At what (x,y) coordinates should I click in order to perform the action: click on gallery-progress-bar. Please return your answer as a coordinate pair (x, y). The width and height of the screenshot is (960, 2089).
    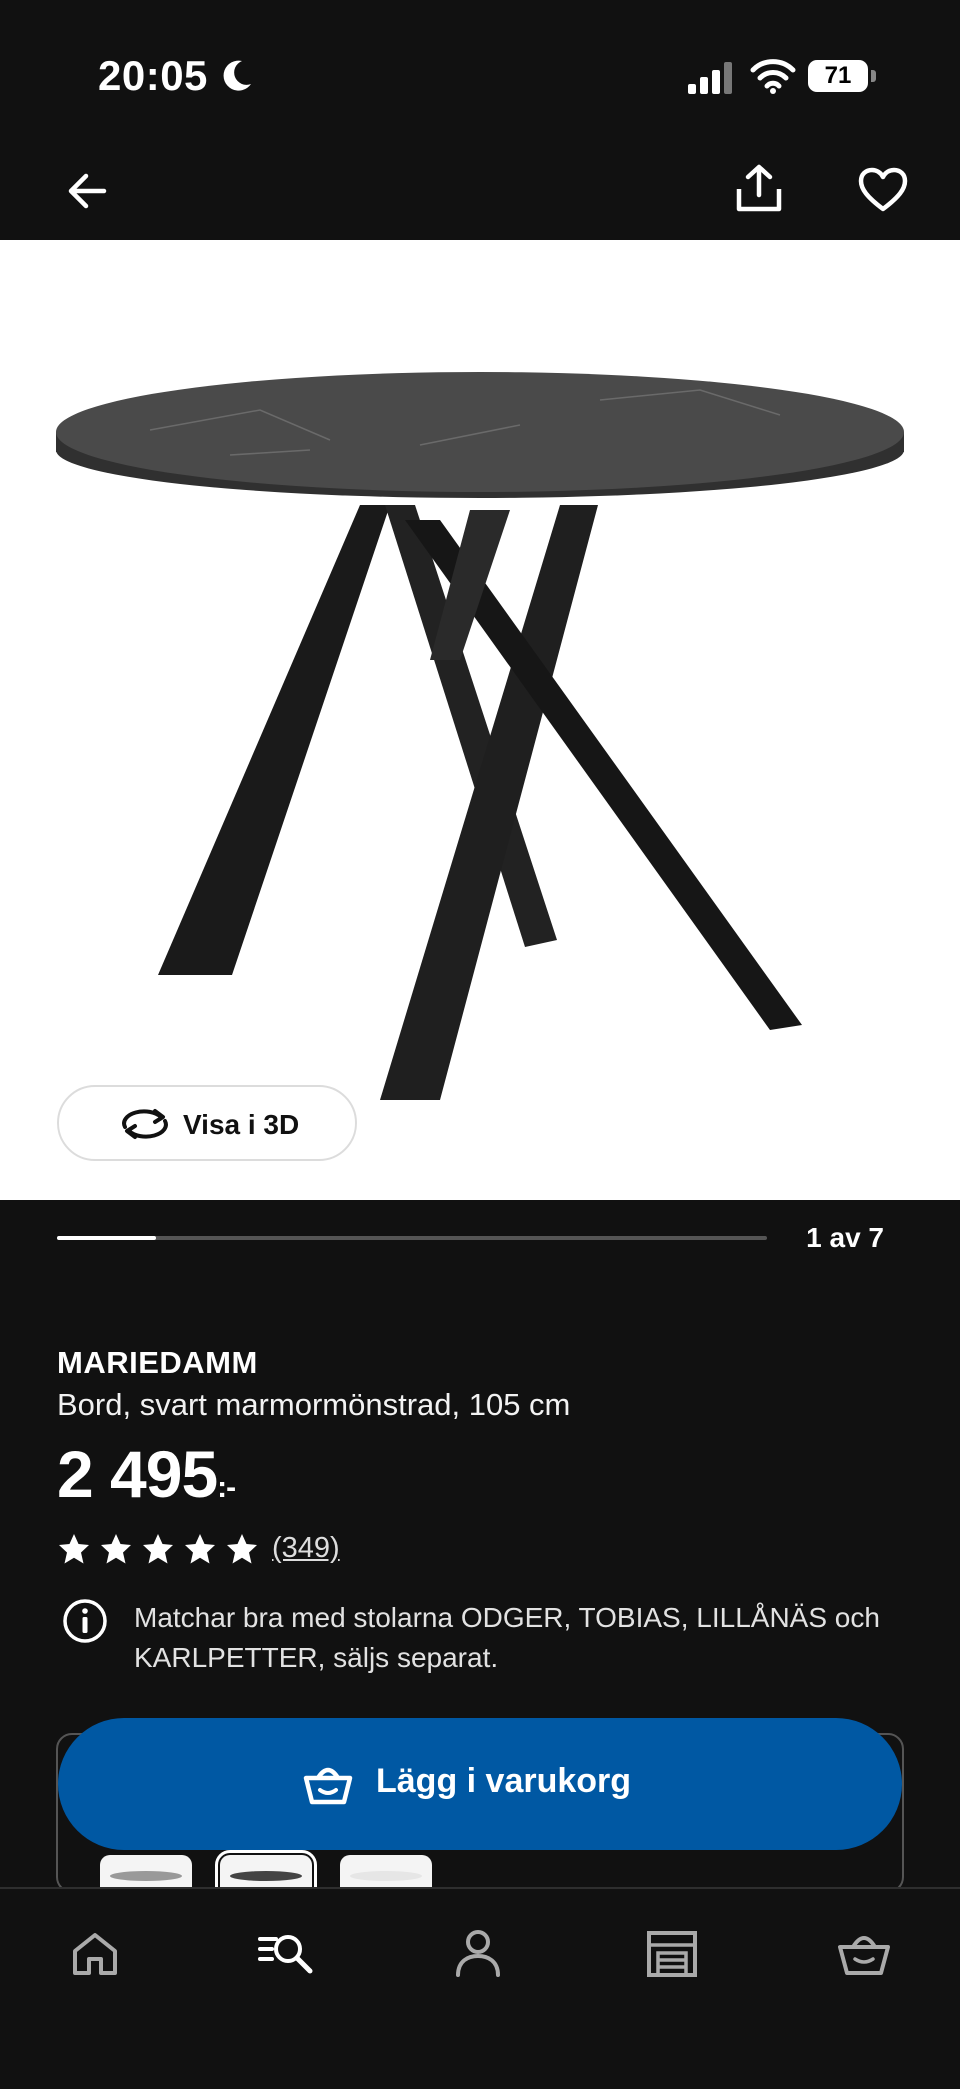
    Looking at the image, I should click on (412, 1238).